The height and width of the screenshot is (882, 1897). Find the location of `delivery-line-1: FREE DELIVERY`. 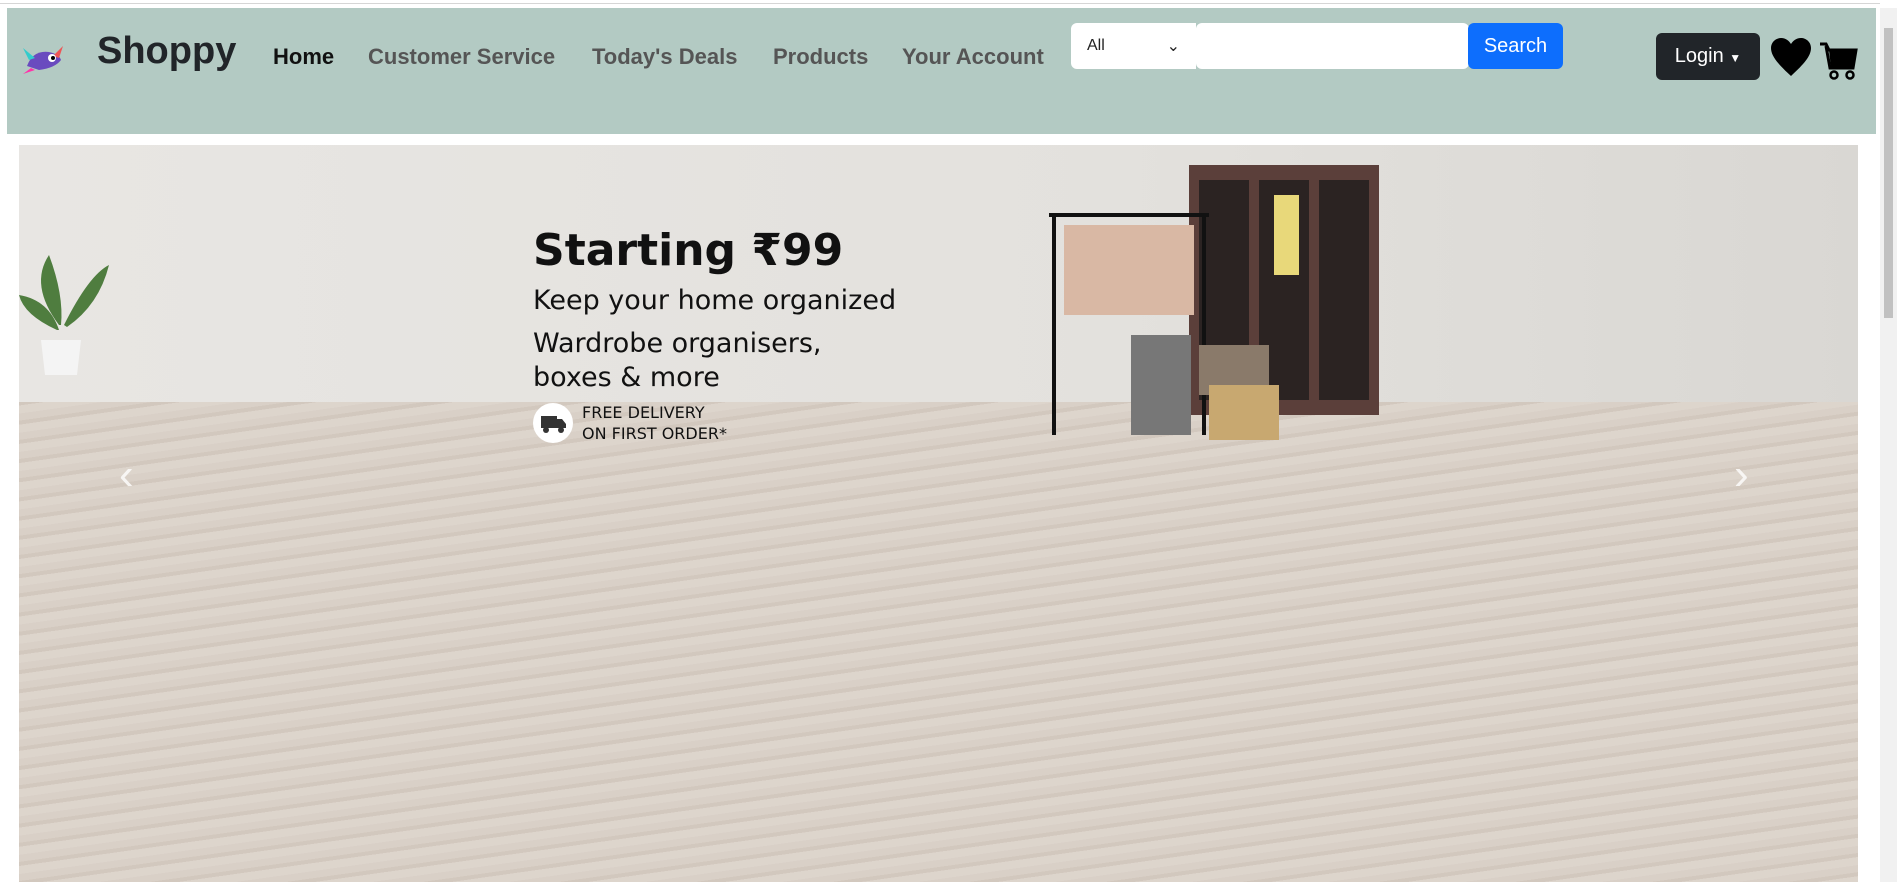

delivery-line-1: FREE DELIVERY is located at coordinates (643, 412).